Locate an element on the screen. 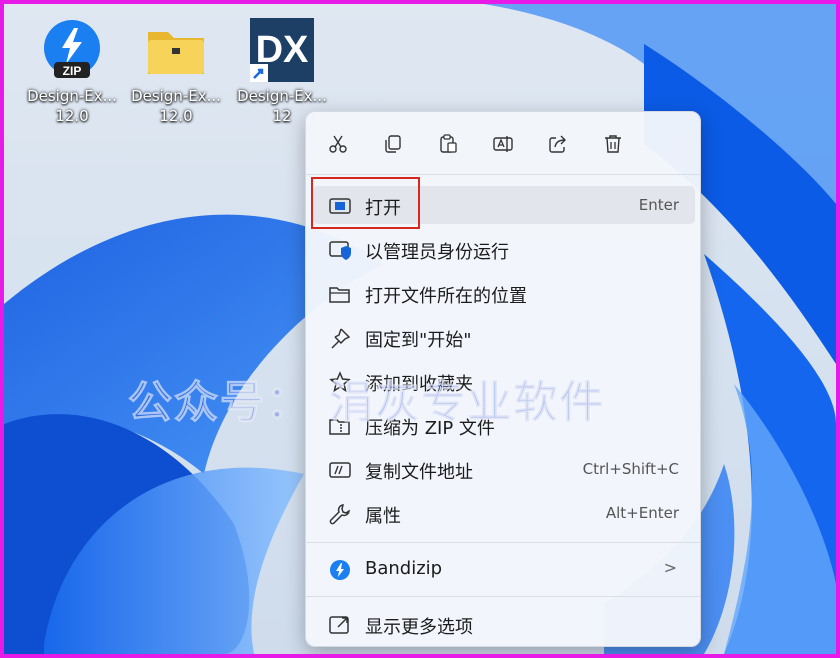  more-options-icon is located at coordinates (339, 625).